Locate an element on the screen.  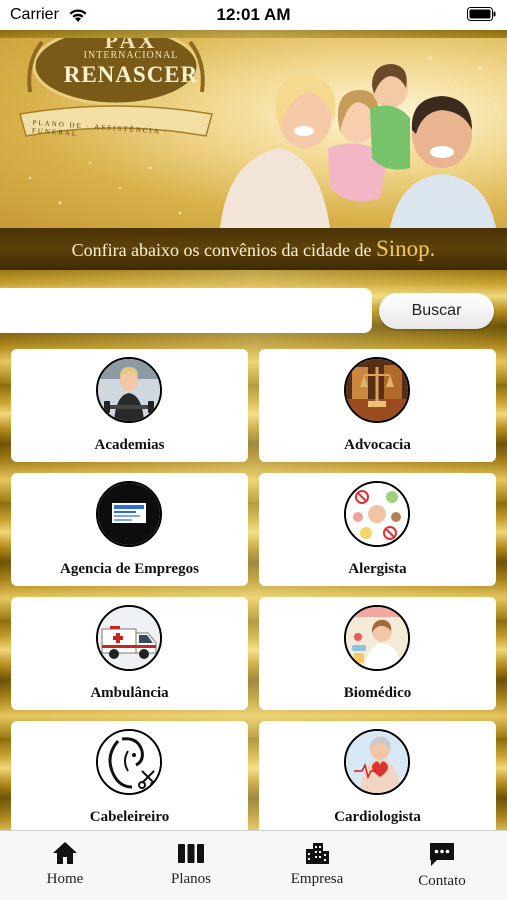
category-card-academias: Academias is located at coordinates (129, 405).